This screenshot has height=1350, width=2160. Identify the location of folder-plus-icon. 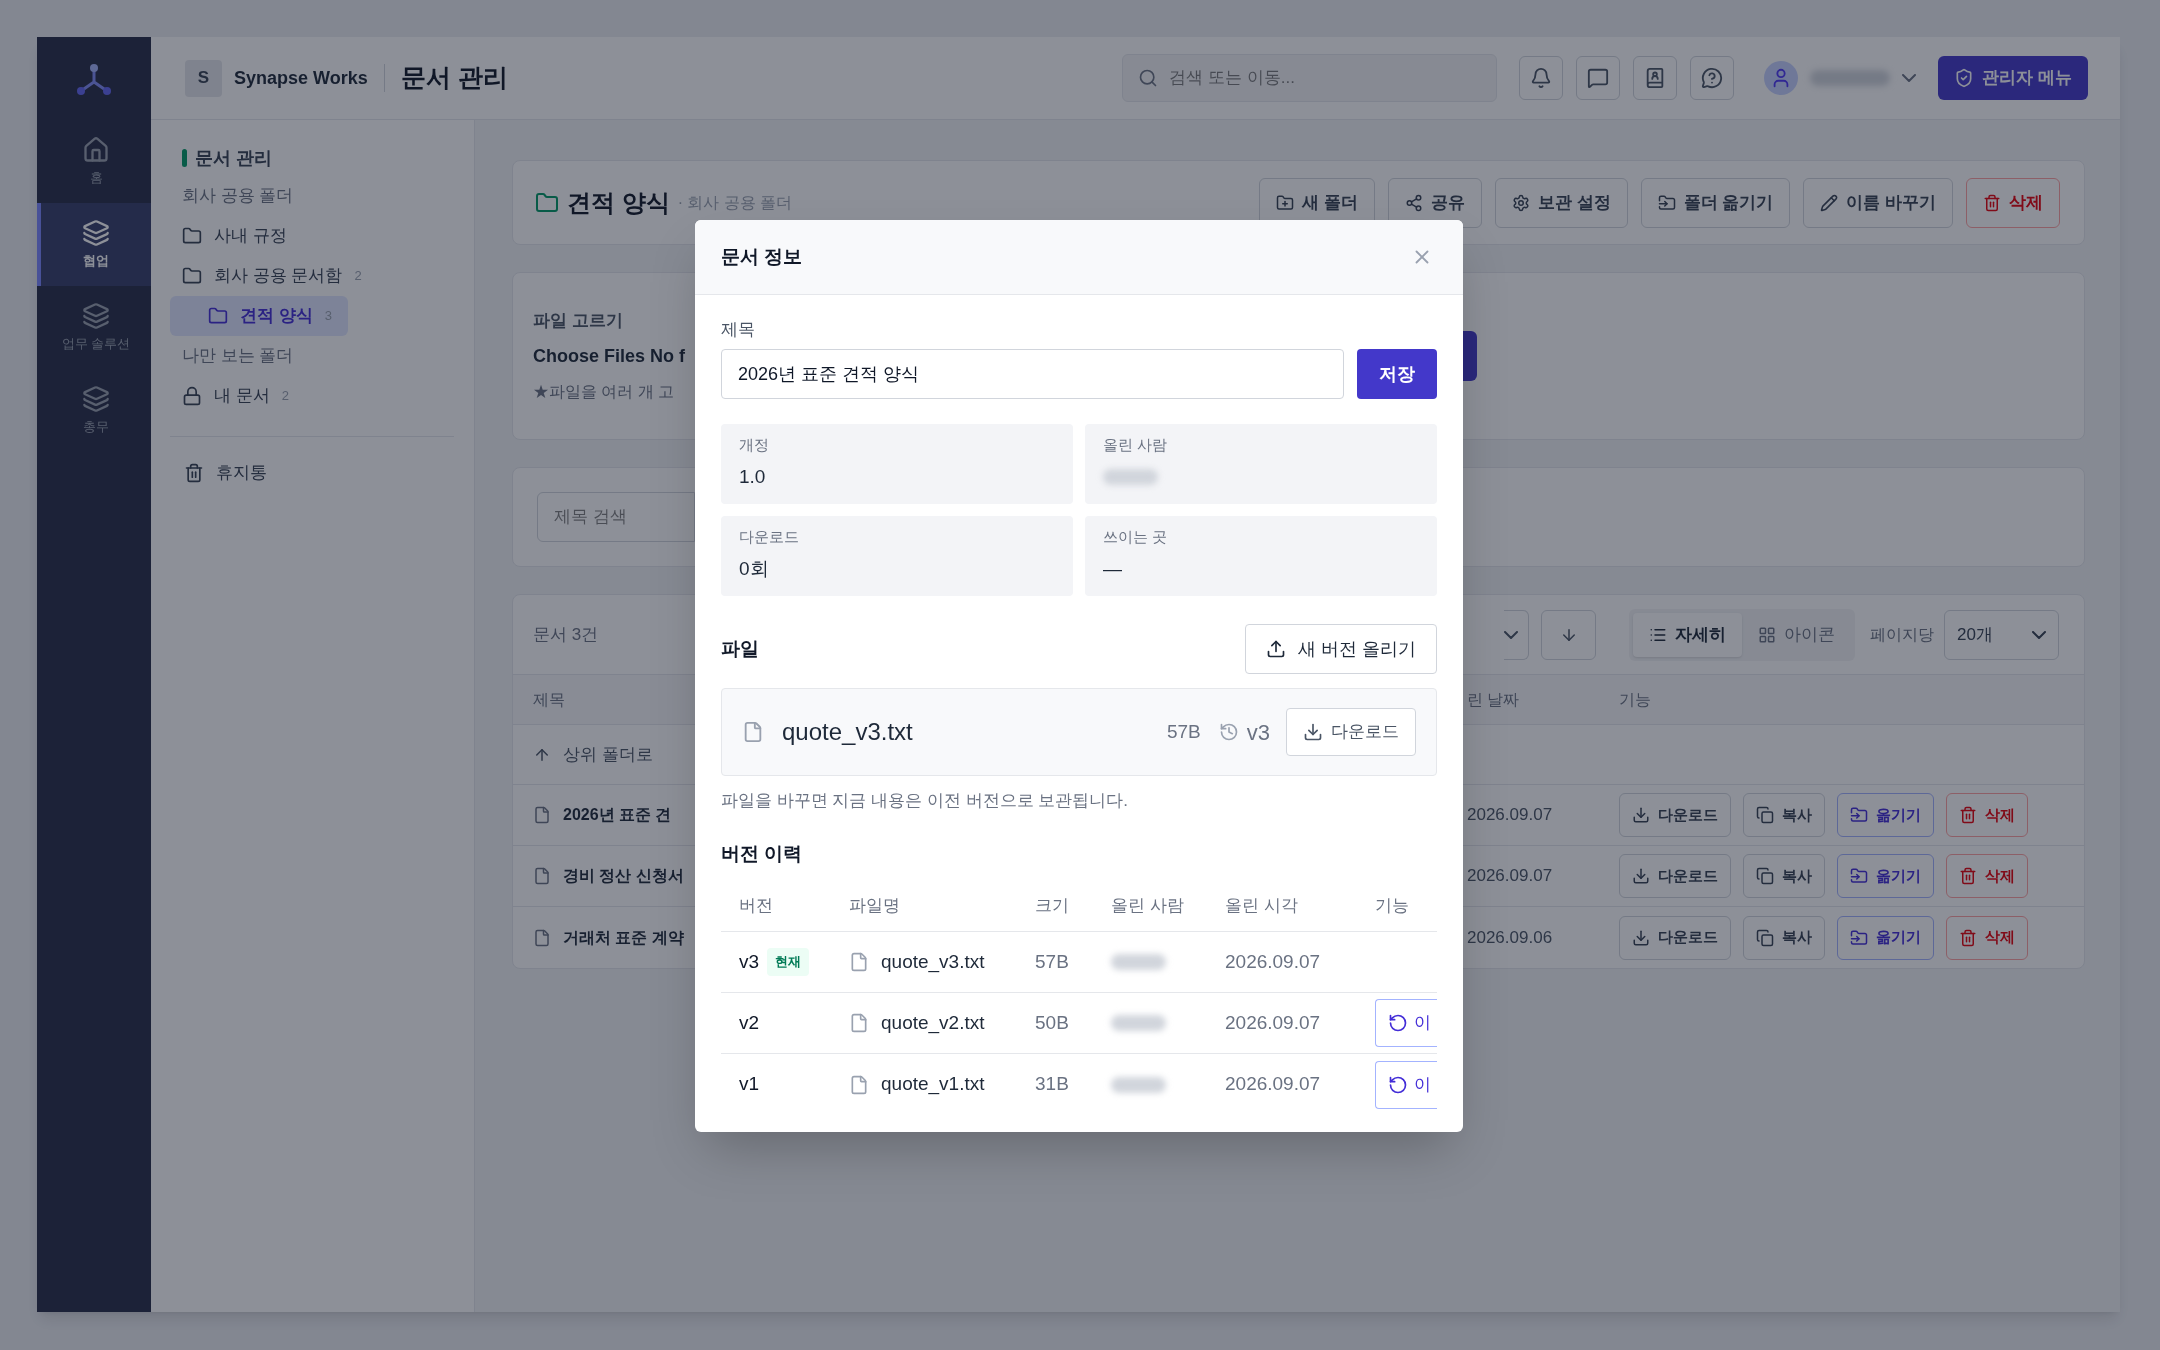
(1285, 202).